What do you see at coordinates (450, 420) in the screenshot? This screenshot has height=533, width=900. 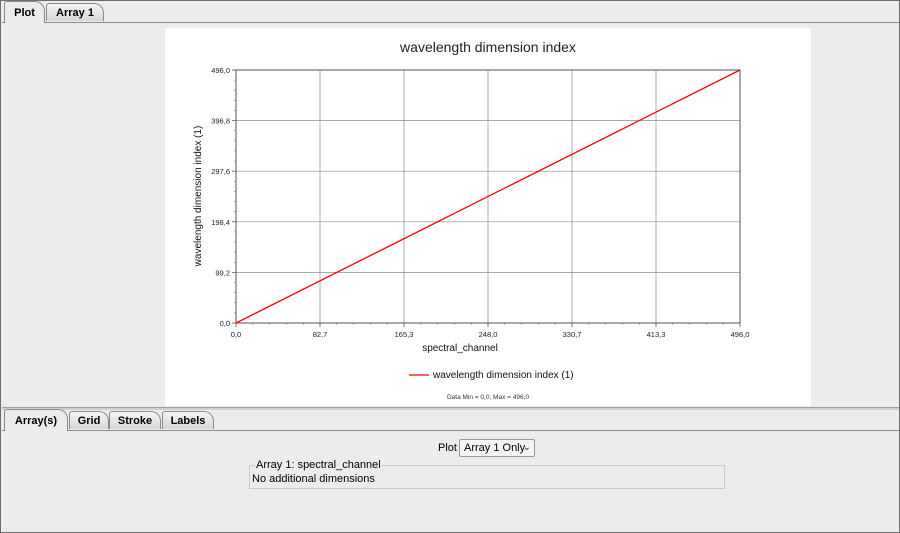 I see `bottom-tab-strip: Array(s) Grid Stroke Labels` at bounding box center [450, 420].